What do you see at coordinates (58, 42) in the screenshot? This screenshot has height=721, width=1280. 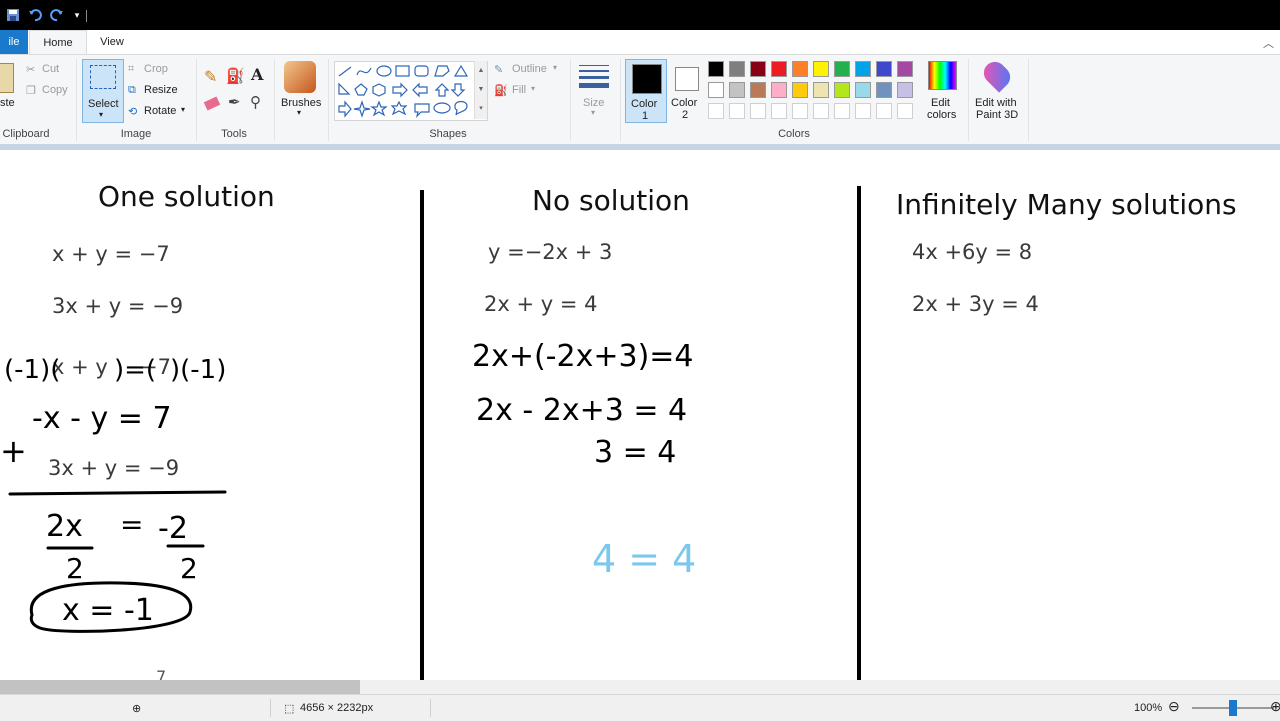 I see `tab-home: Home` at bounding box center [58, 42].